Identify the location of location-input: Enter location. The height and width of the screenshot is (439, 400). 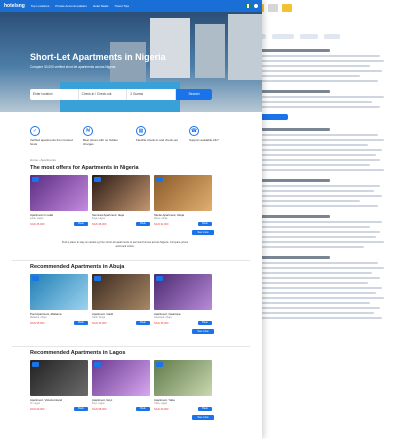
(54, 94).